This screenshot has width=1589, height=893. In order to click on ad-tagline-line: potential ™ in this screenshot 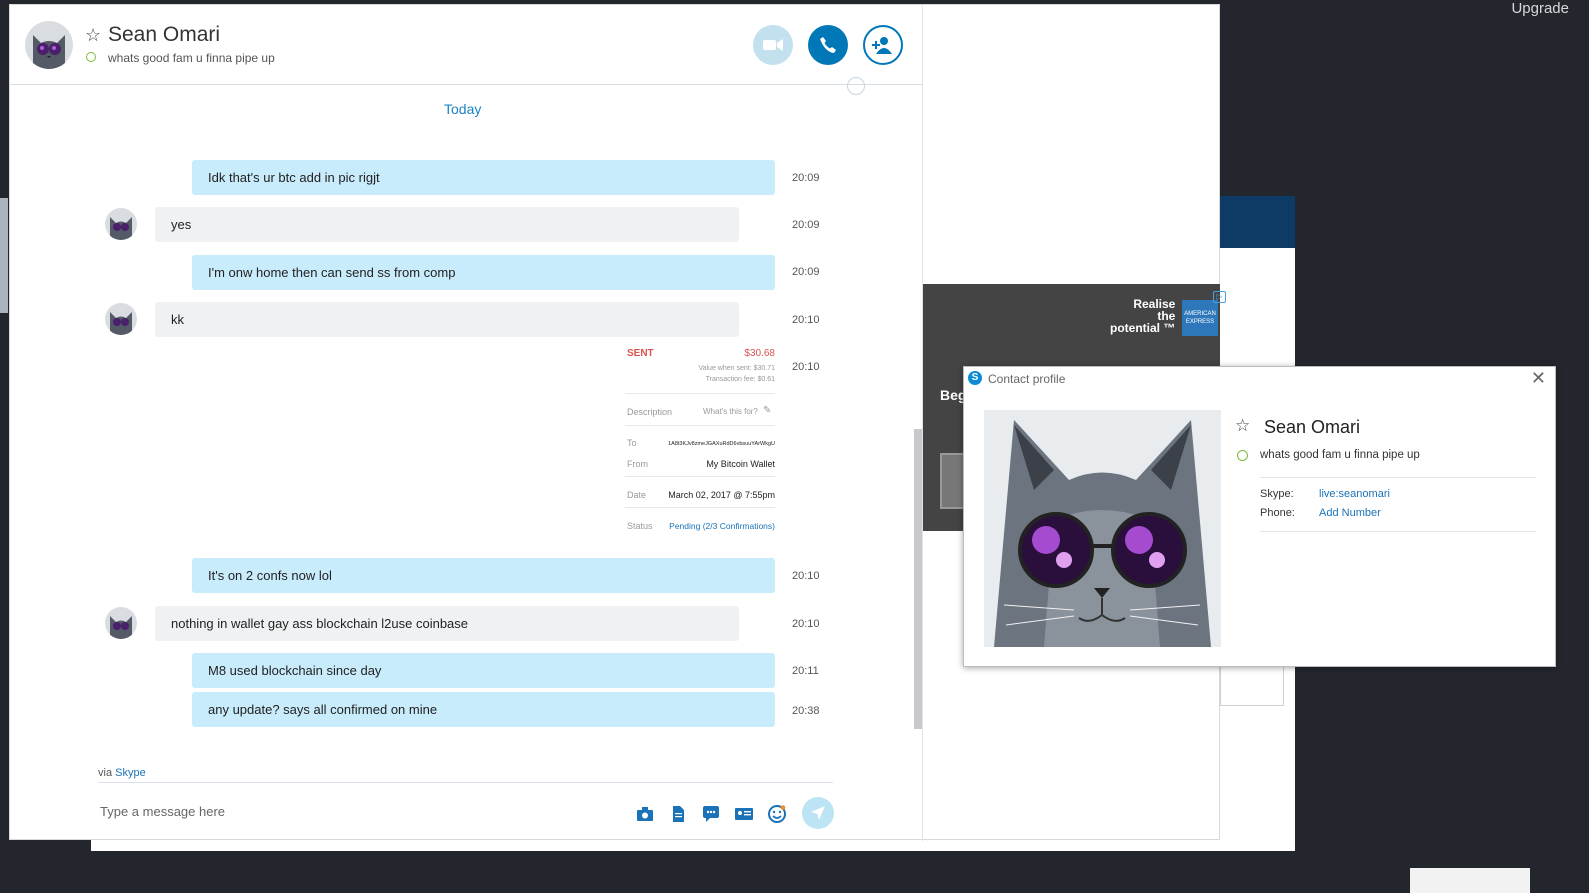, I will do `click(1143, 328)`.